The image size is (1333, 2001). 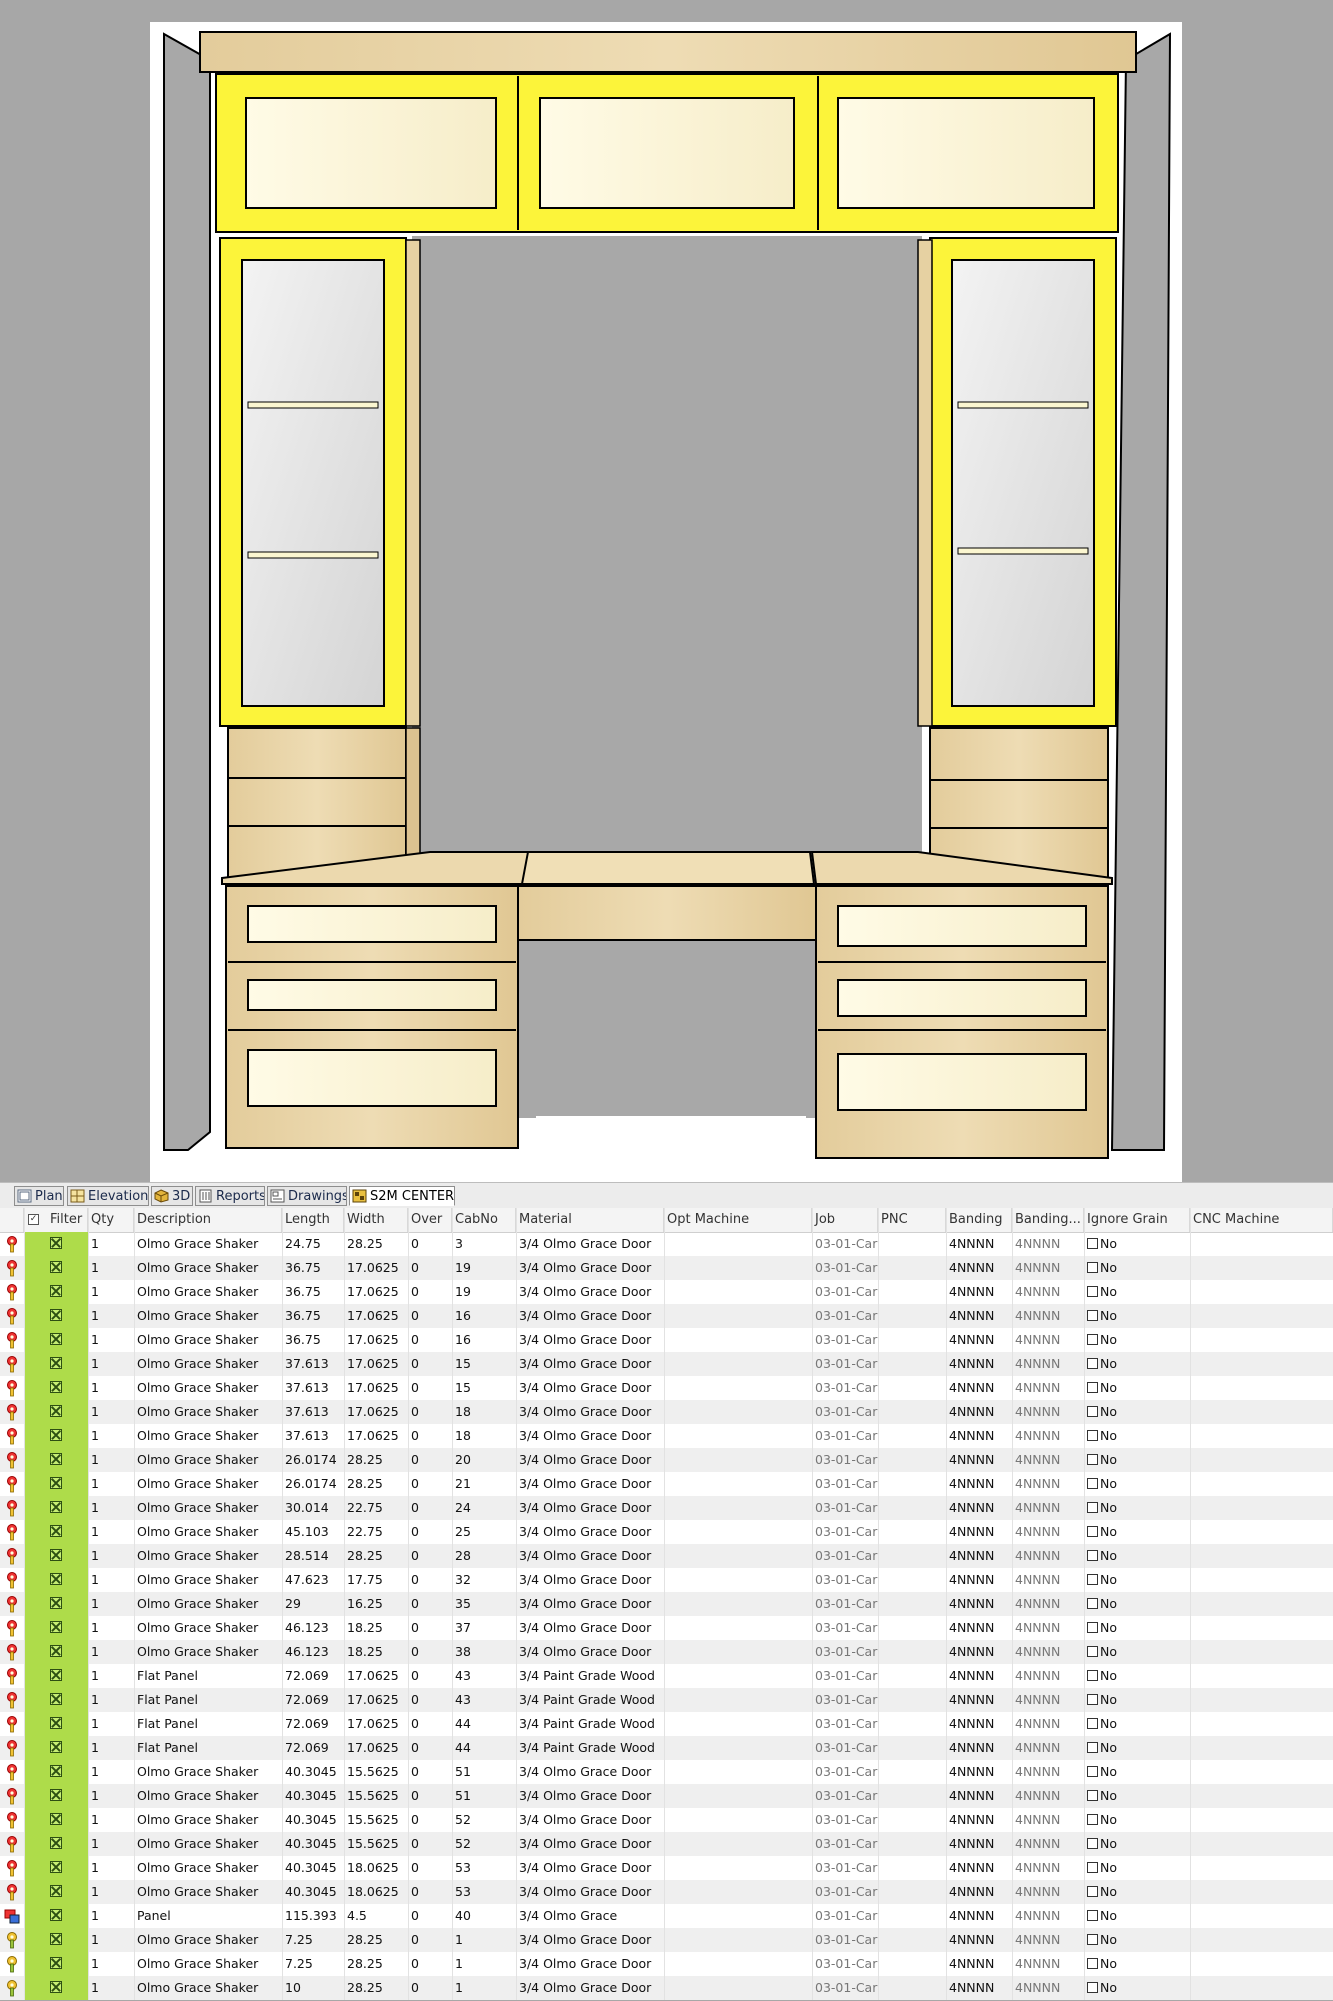 I want to click on header-qty: Qty, so click(x=111, y=1220).